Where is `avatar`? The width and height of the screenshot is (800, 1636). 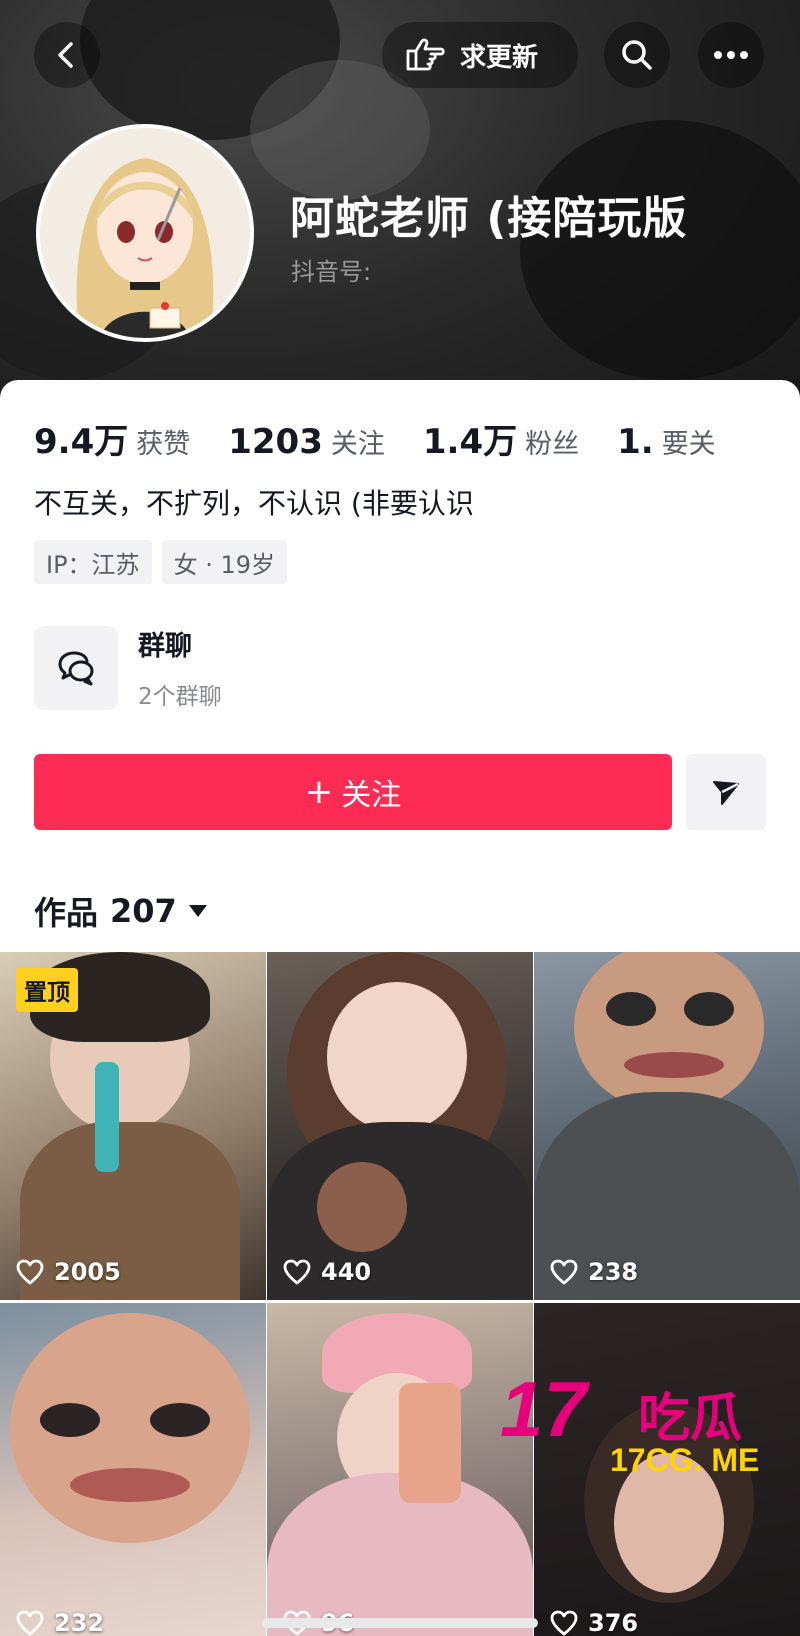 avatar is located at coordinates (145, 233).